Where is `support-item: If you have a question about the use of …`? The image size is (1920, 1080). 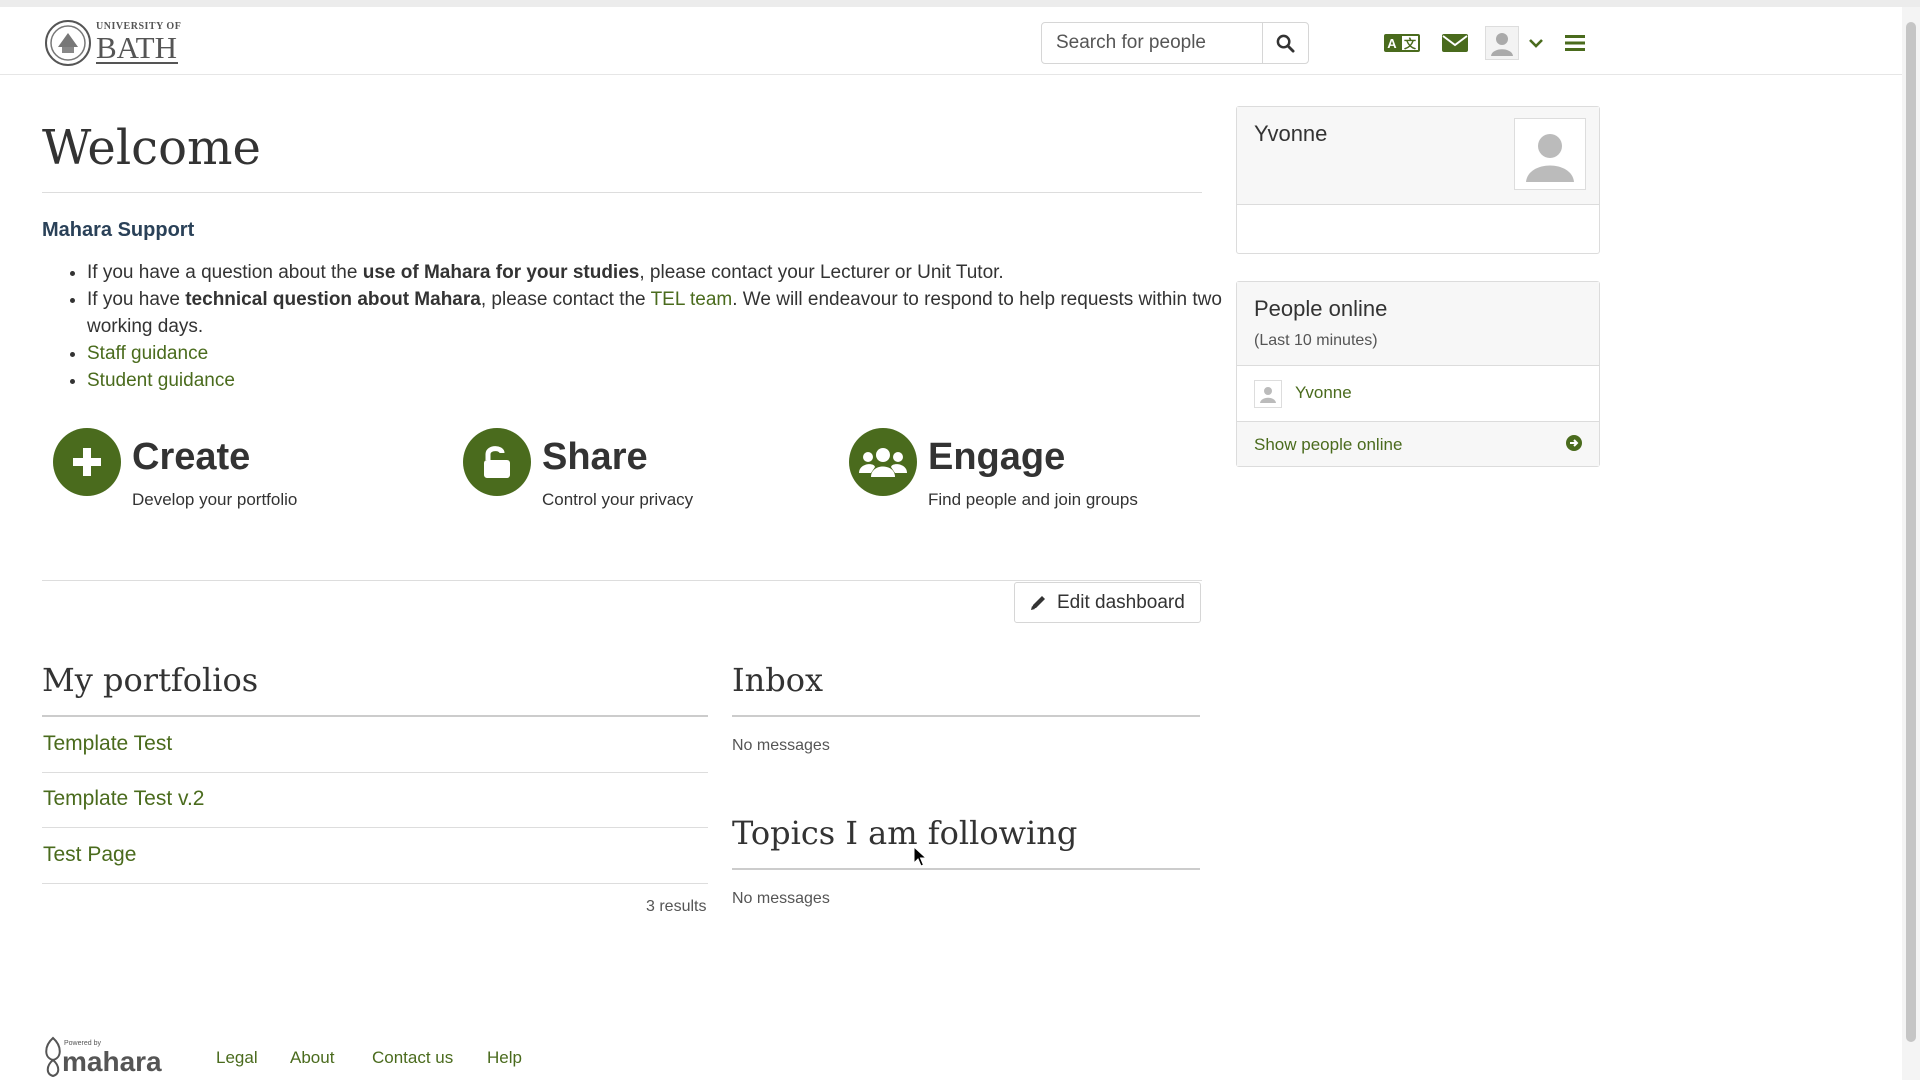
support-item: If you have a question about the use of … is located at coordinates (667, 272).